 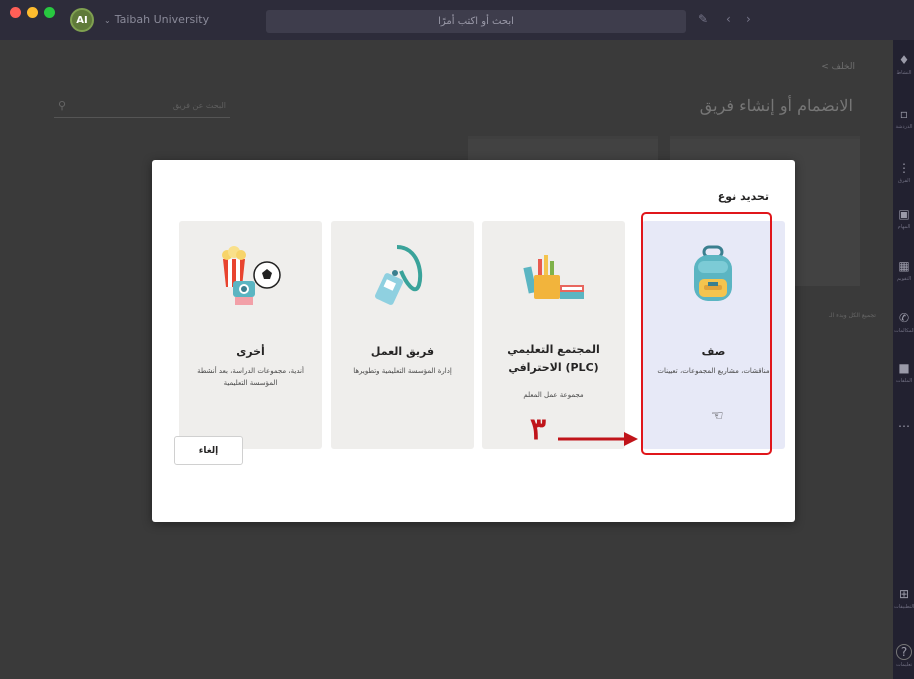 What do you see at coordinates (904, 594) in the screenshot?
I see `apps-icon: ⊞` at bounding box center [904, 594].